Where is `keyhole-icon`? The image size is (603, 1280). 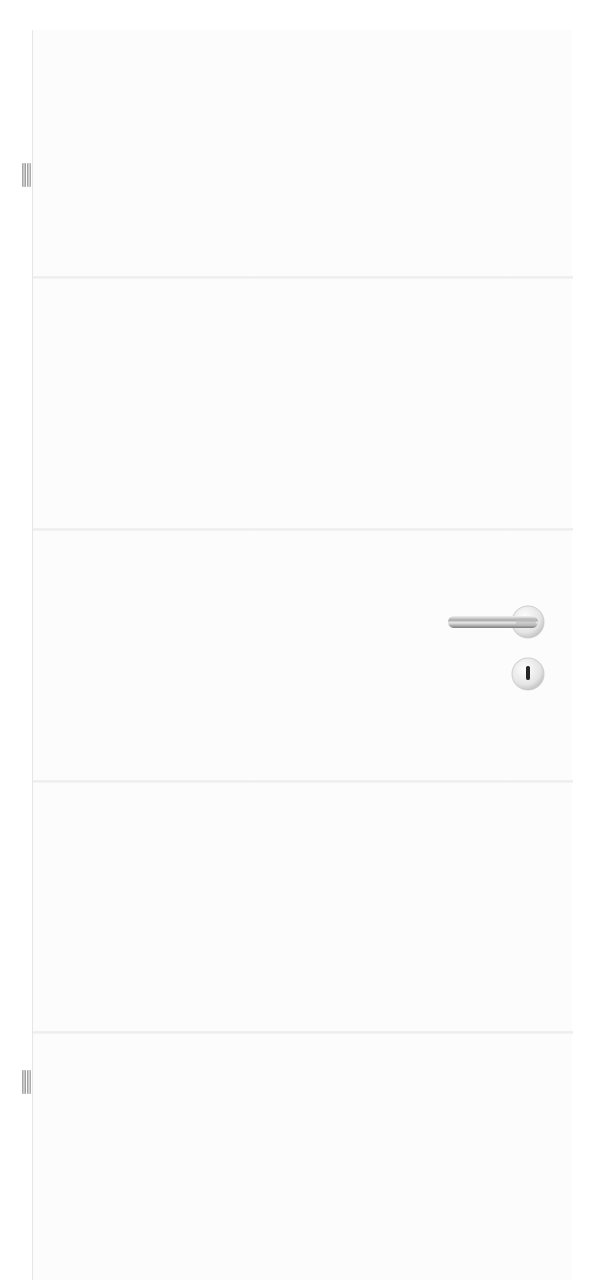
keyhole-icon is located at coordinates (528, 674).